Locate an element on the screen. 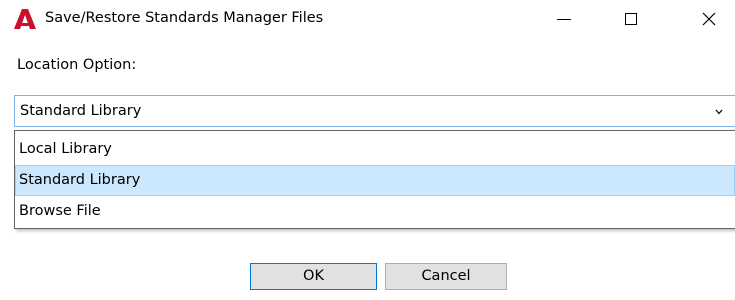 The width and height of the screenshot is (735, 300). option-browse-file: Browse File is located at coordinates (375, 211).